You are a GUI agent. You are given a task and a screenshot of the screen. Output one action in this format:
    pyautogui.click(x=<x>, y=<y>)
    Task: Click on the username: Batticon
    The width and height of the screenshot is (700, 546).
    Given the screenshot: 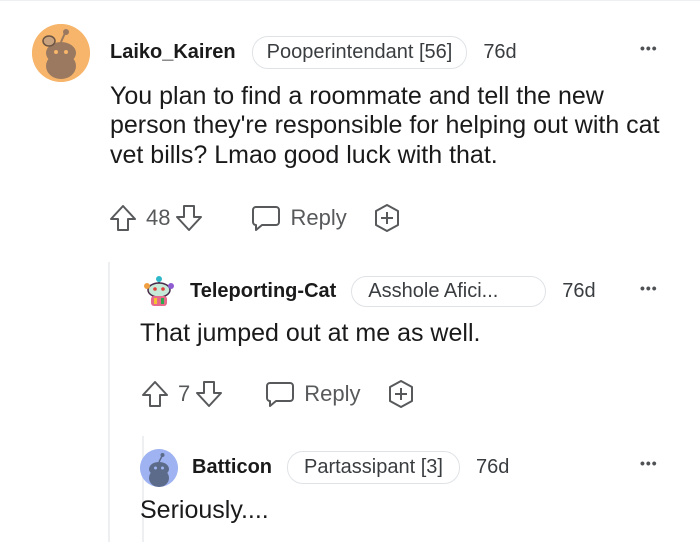 What is the action you would take?
    pyautogui.click(x=232, y=467)
    